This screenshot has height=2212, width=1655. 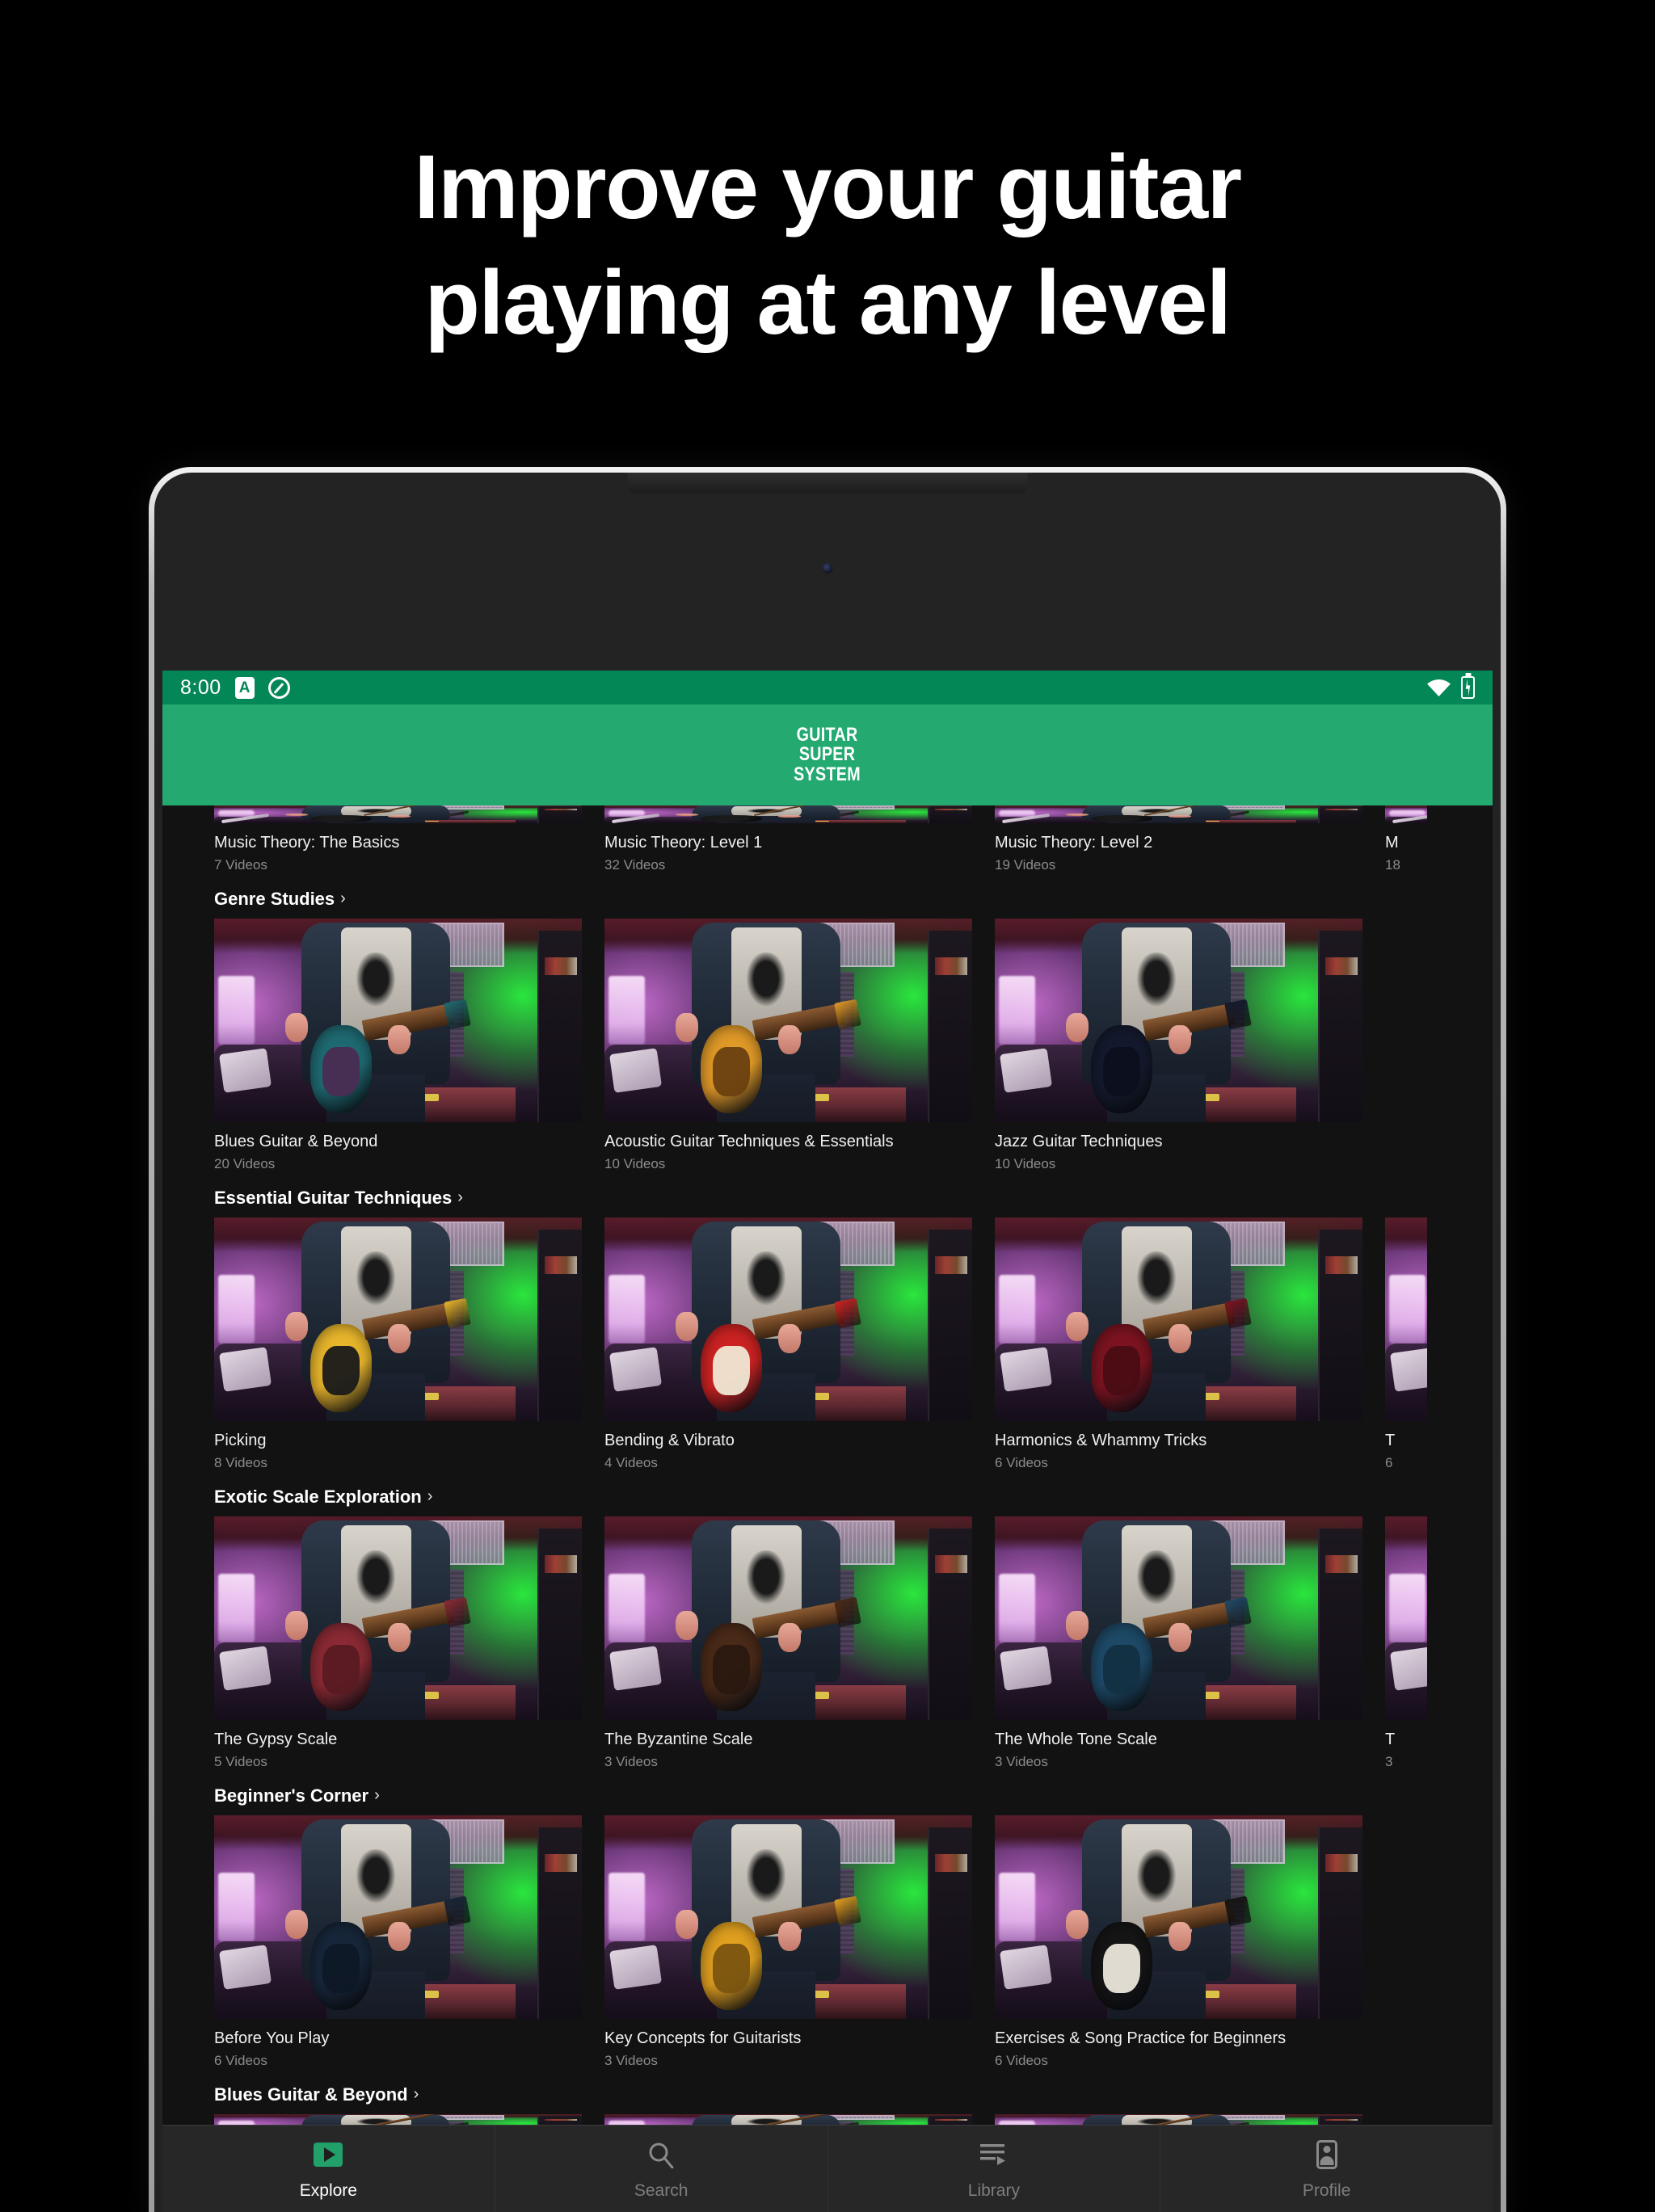 I want to click on course-card: Harmonics & Whammy Tricks 6 Videos, so click(x=1178, y=1344).